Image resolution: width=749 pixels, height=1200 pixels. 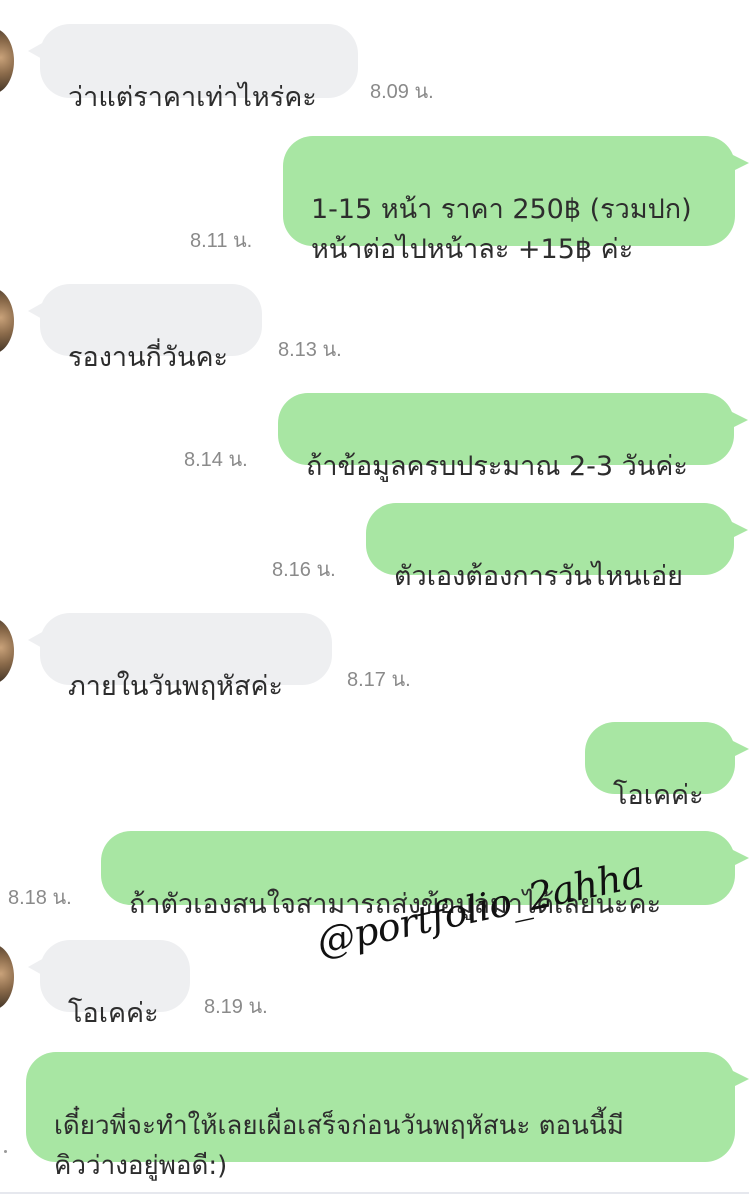 I want to click on message-timestamp: 8.17 น., so click(x=379, y=680).